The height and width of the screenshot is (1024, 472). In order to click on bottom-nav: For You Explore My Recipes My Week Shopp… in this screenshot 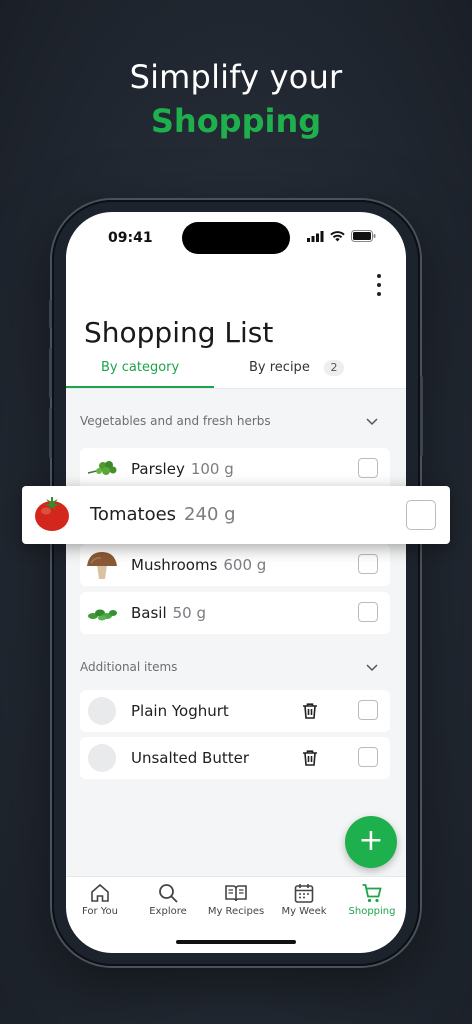, I will do `click(236, 904)`.